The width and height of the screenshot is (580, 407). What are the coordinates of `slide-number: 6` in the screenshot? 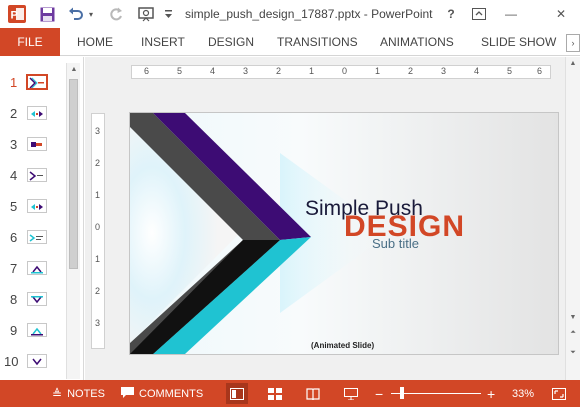 It's located at (14, 237).